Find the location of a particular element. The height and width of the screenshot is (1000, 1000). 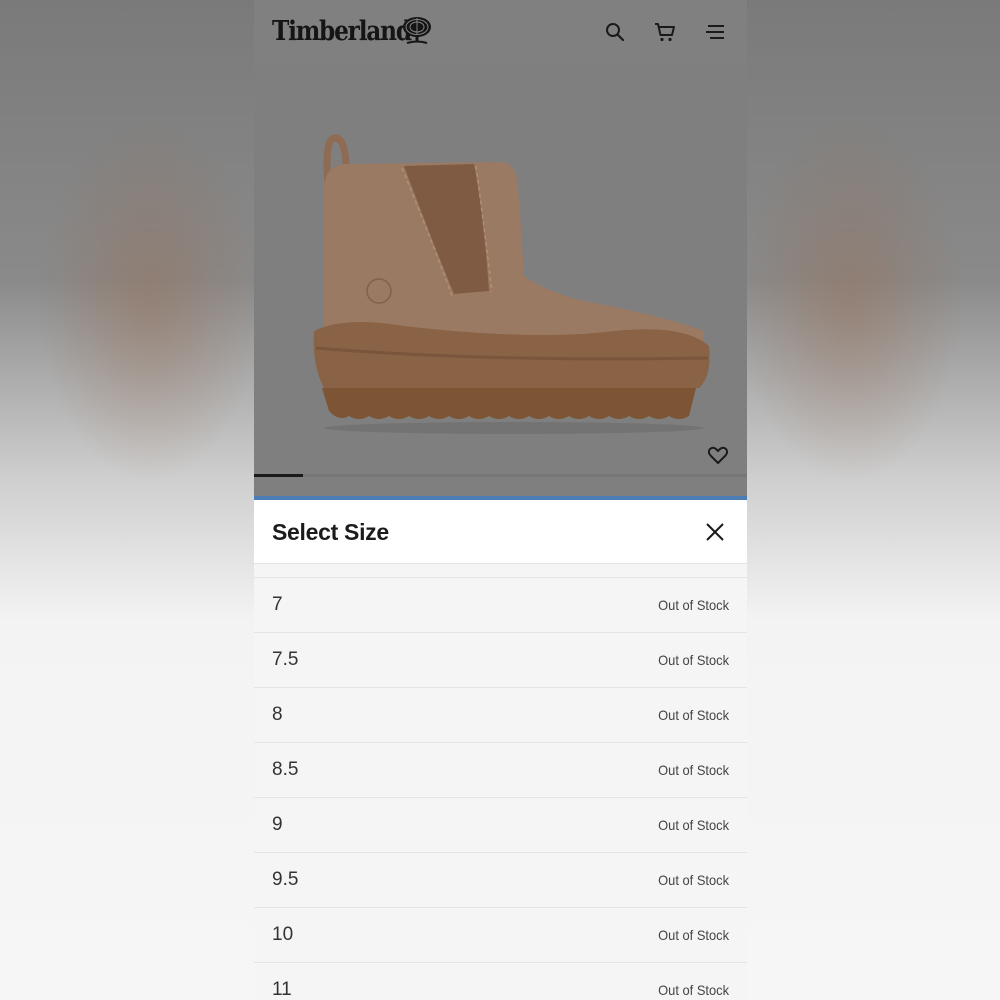

size-option: 7.5 Out of Stock is located at coordinates (500, 659).